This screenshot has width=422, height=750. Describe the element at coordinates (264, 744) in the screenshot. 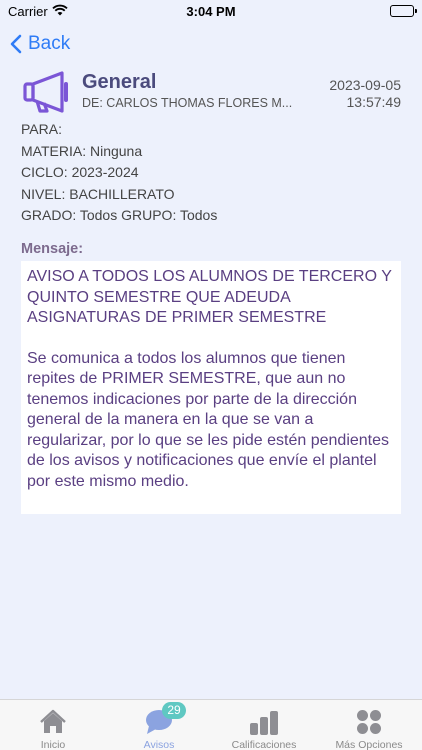

I see `tab-label: Calificaciones` at that location.